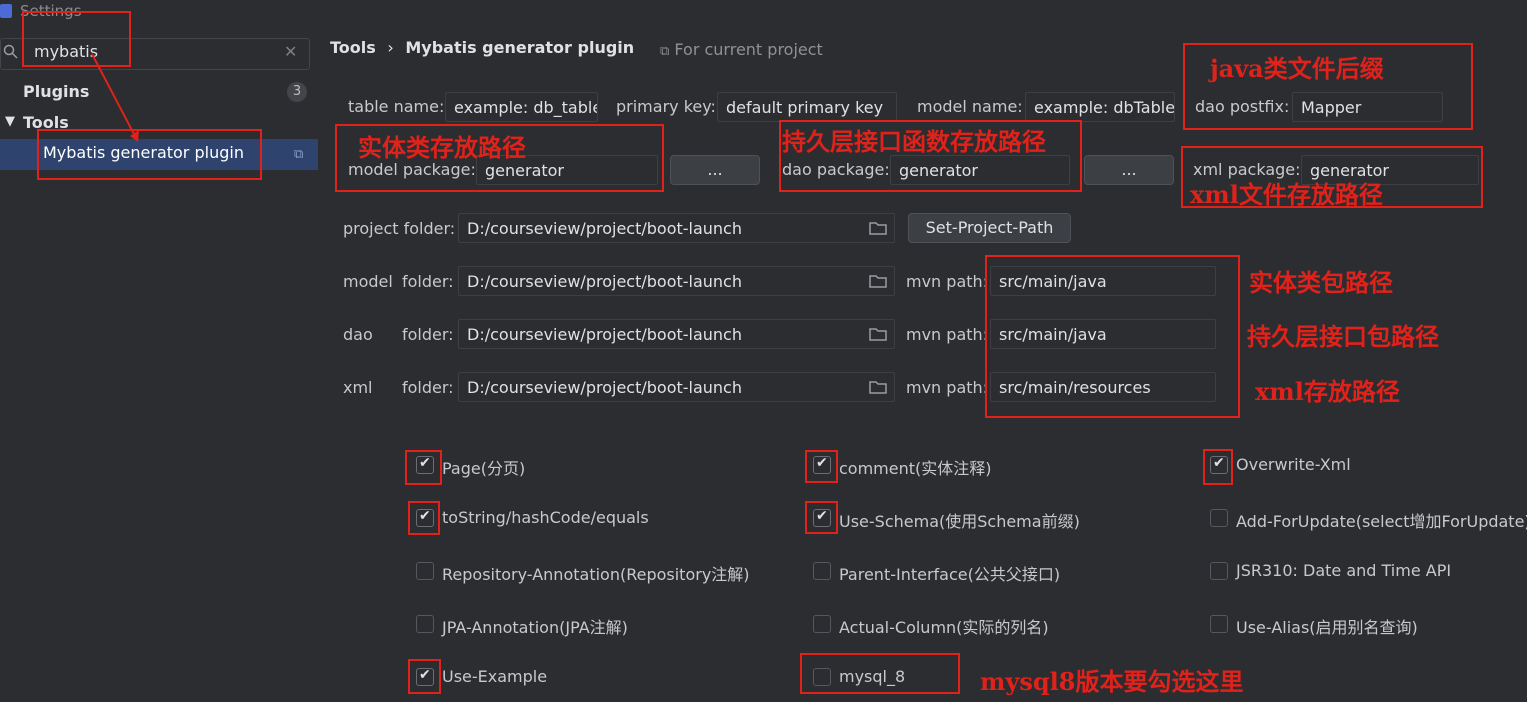 This screenshot has height=702, width=1527. Describe the element at coordinates (442, 147) in the screenshot. I see `annotation-entity-path: 实体类存放路径` at that location.